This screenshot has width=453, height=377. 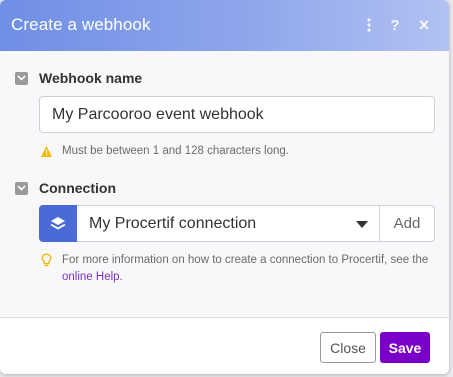 What do you see at coordinates (407, 223) in the screenshot?
I see `add-connection-button: Add` at bounding box center [407, 223].